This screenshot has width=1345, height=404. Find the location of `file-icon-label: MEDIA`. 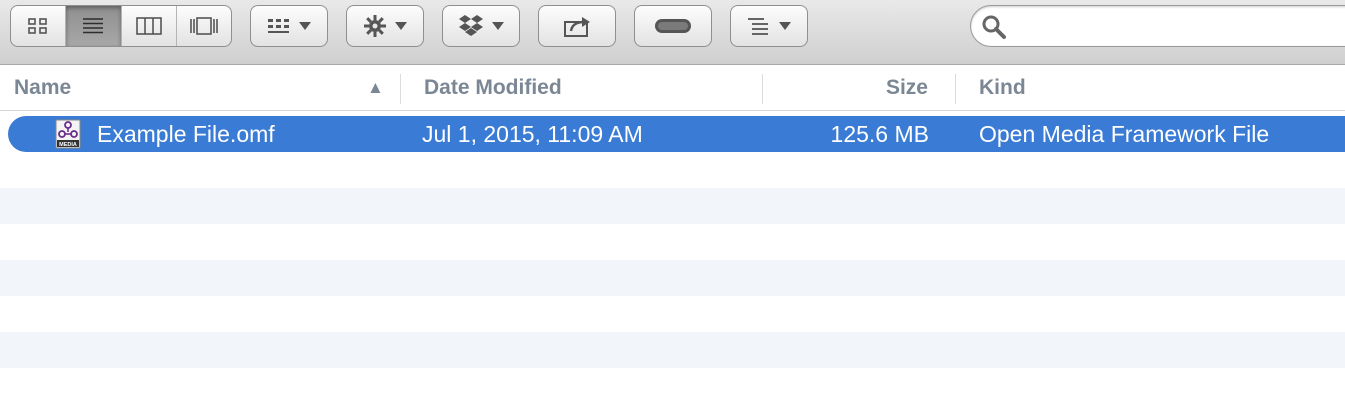

file-icon-label: MEDIA is located at coordinates (68, 145).